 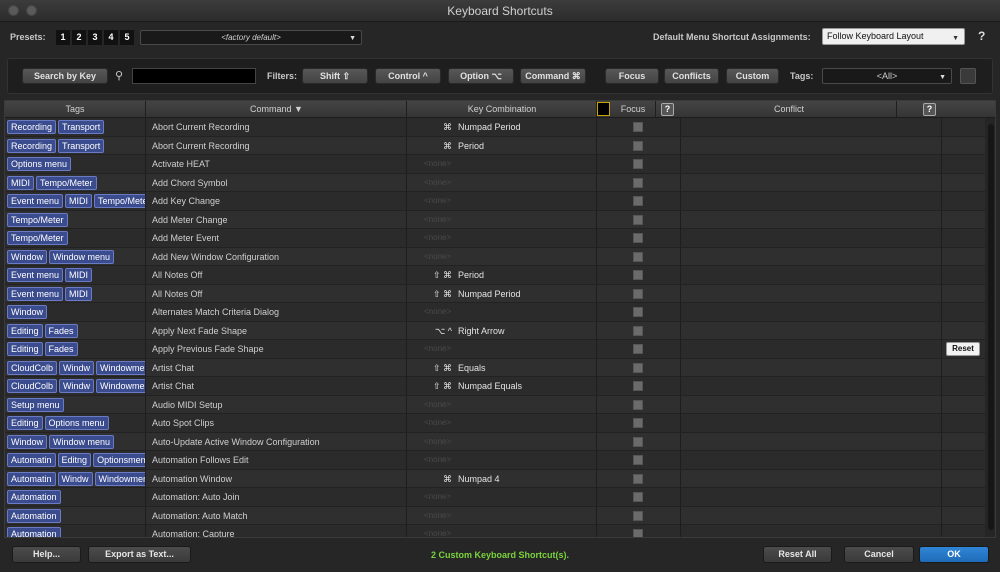 I want to click on column-header-key-combination: Key Combination, so click(x=502, y=109).